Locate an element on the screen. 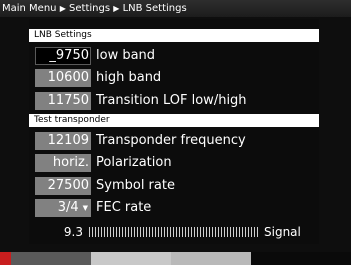  high-band-row: 10600 high band is located at coordinates (98, 78).